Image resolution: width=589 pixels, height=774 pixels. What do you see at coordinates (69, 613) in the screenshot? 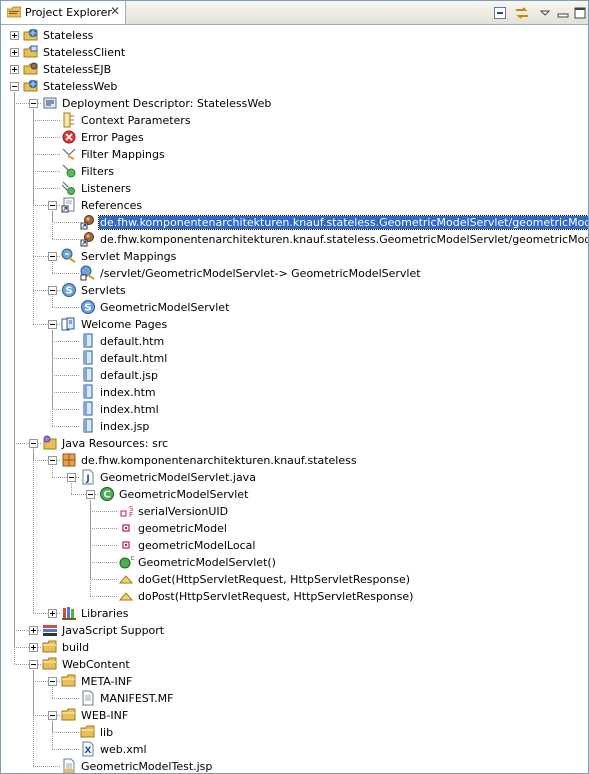
I see `libraries-icon` at bounding box center [69, 613].